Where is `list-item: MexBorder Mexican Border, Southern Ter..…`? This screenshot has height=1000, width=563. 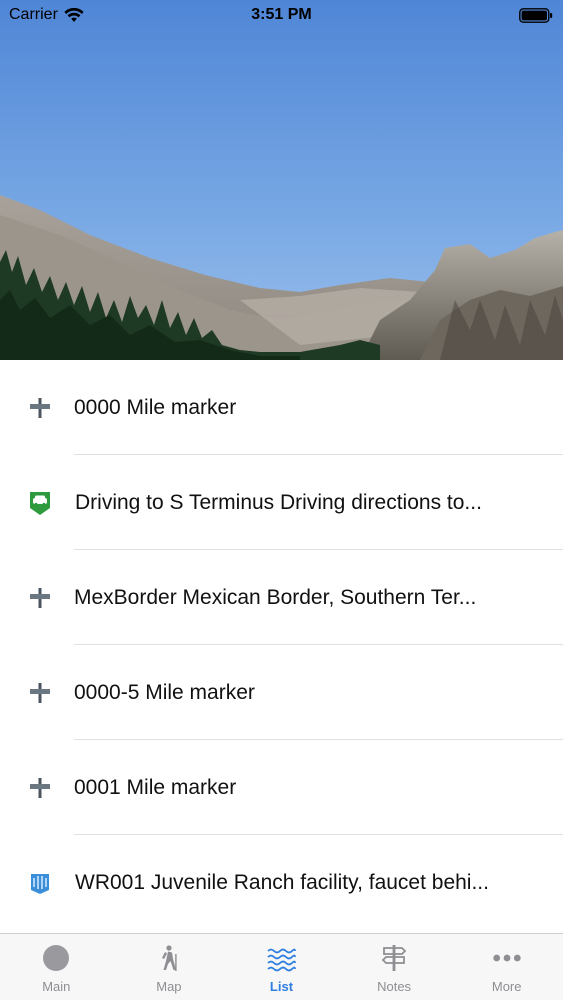
list-item: MexBorder Mexican Border, Southern Ter..… is located at coordinates (281, 597).